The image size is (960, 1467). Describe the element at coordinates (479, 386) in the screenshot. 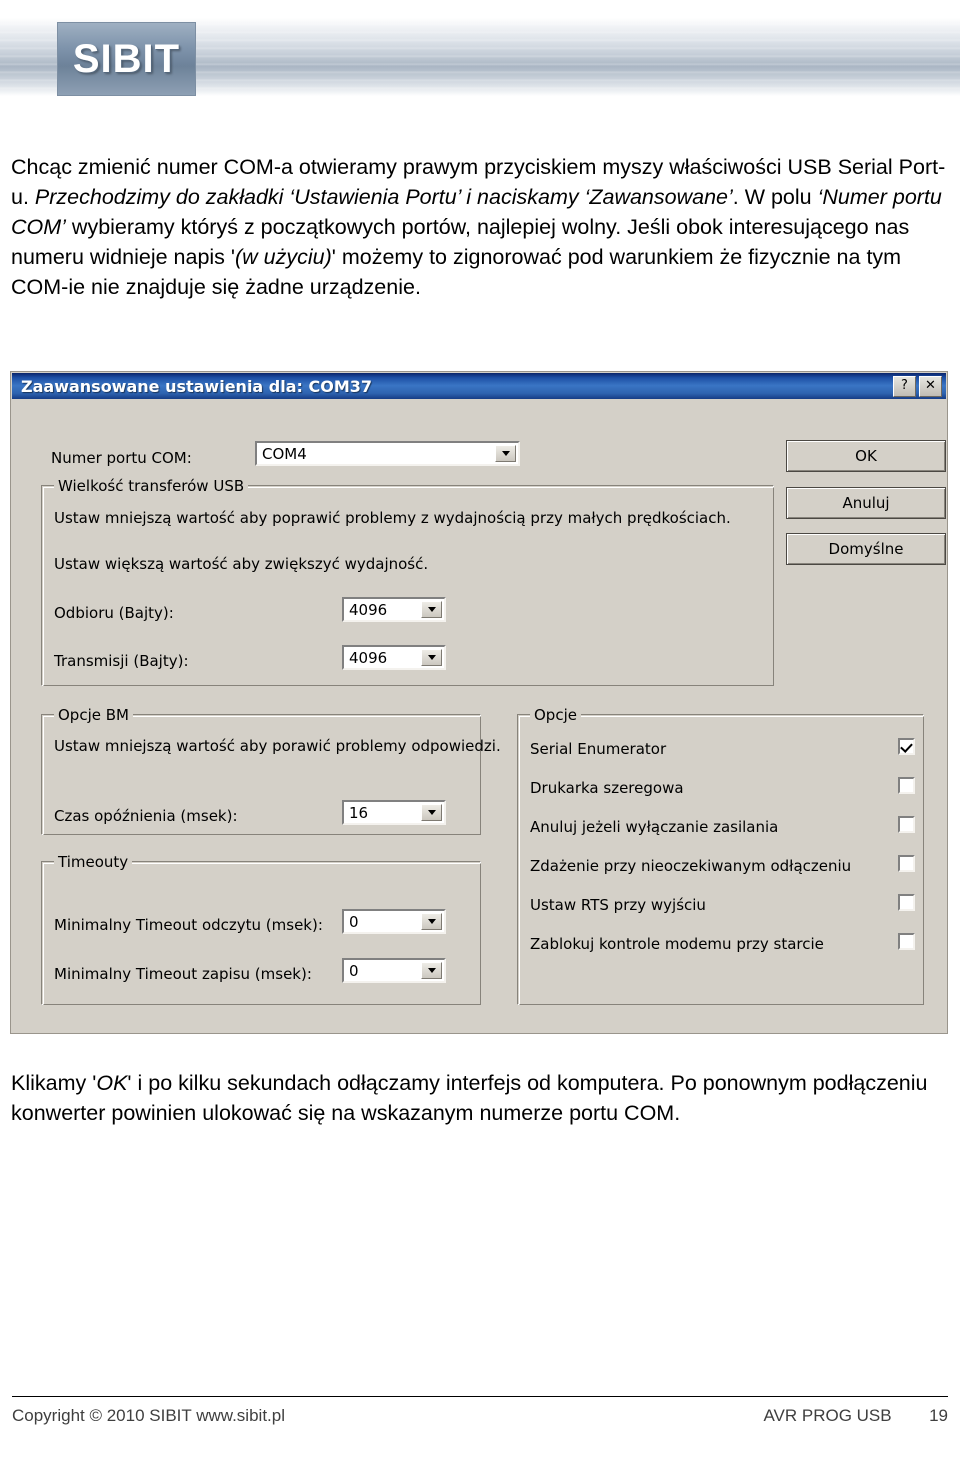

I see `dialog-titlebar: Zaawansowane ustawienia dla: COM37 ? ✕` at that location.